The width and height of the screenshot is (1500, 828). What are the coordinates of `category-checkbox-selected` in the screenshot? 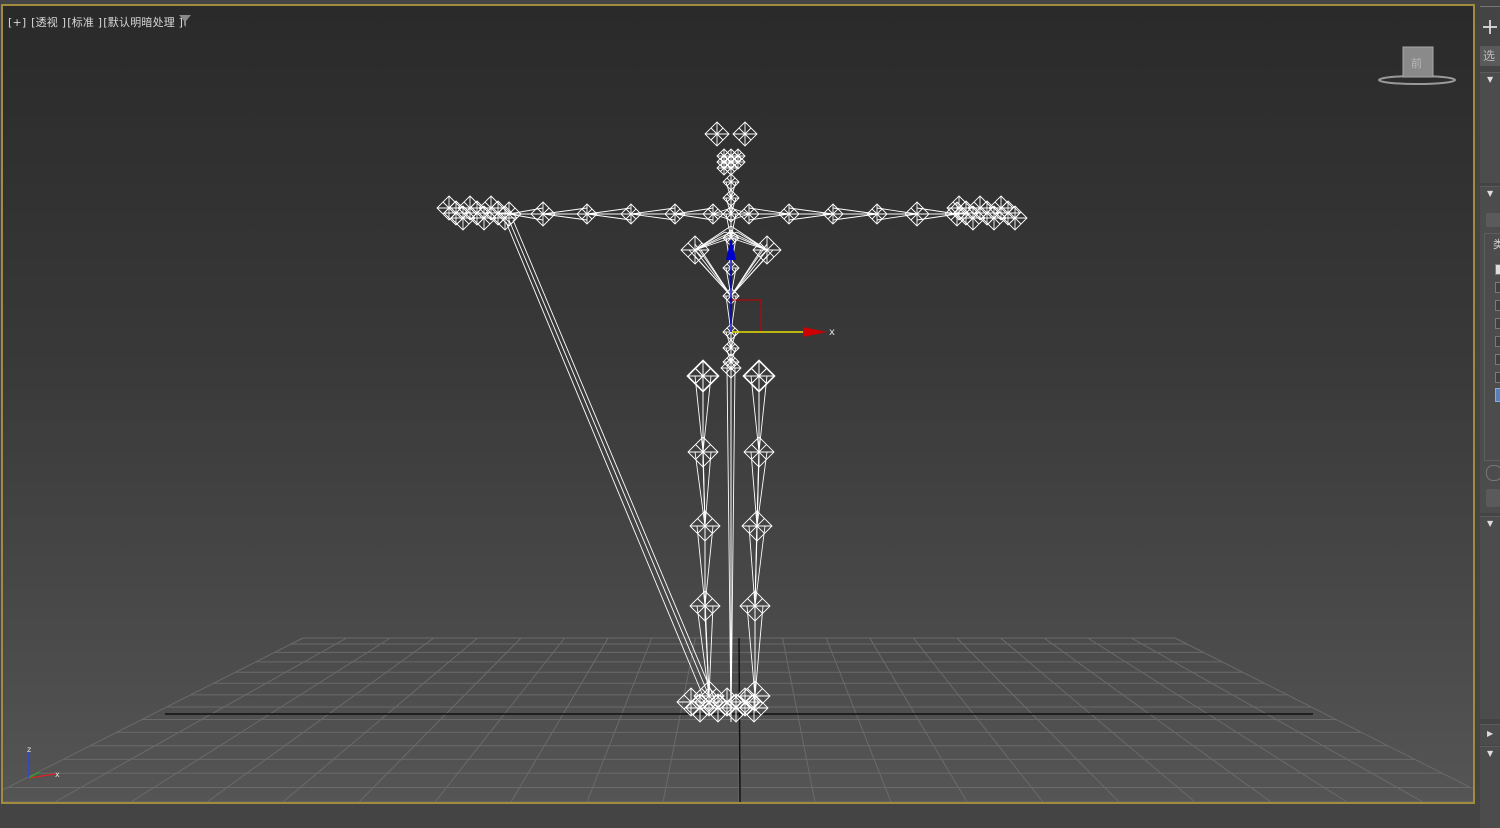 It's located at (1497, 395).